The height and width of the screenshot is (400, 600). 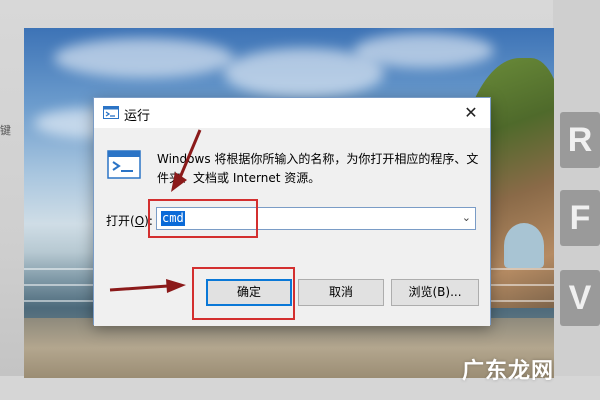 What do you see at coordinates (524, 245) in the screenshot?
I see `rock-arch` at bounding box center [524, 245].